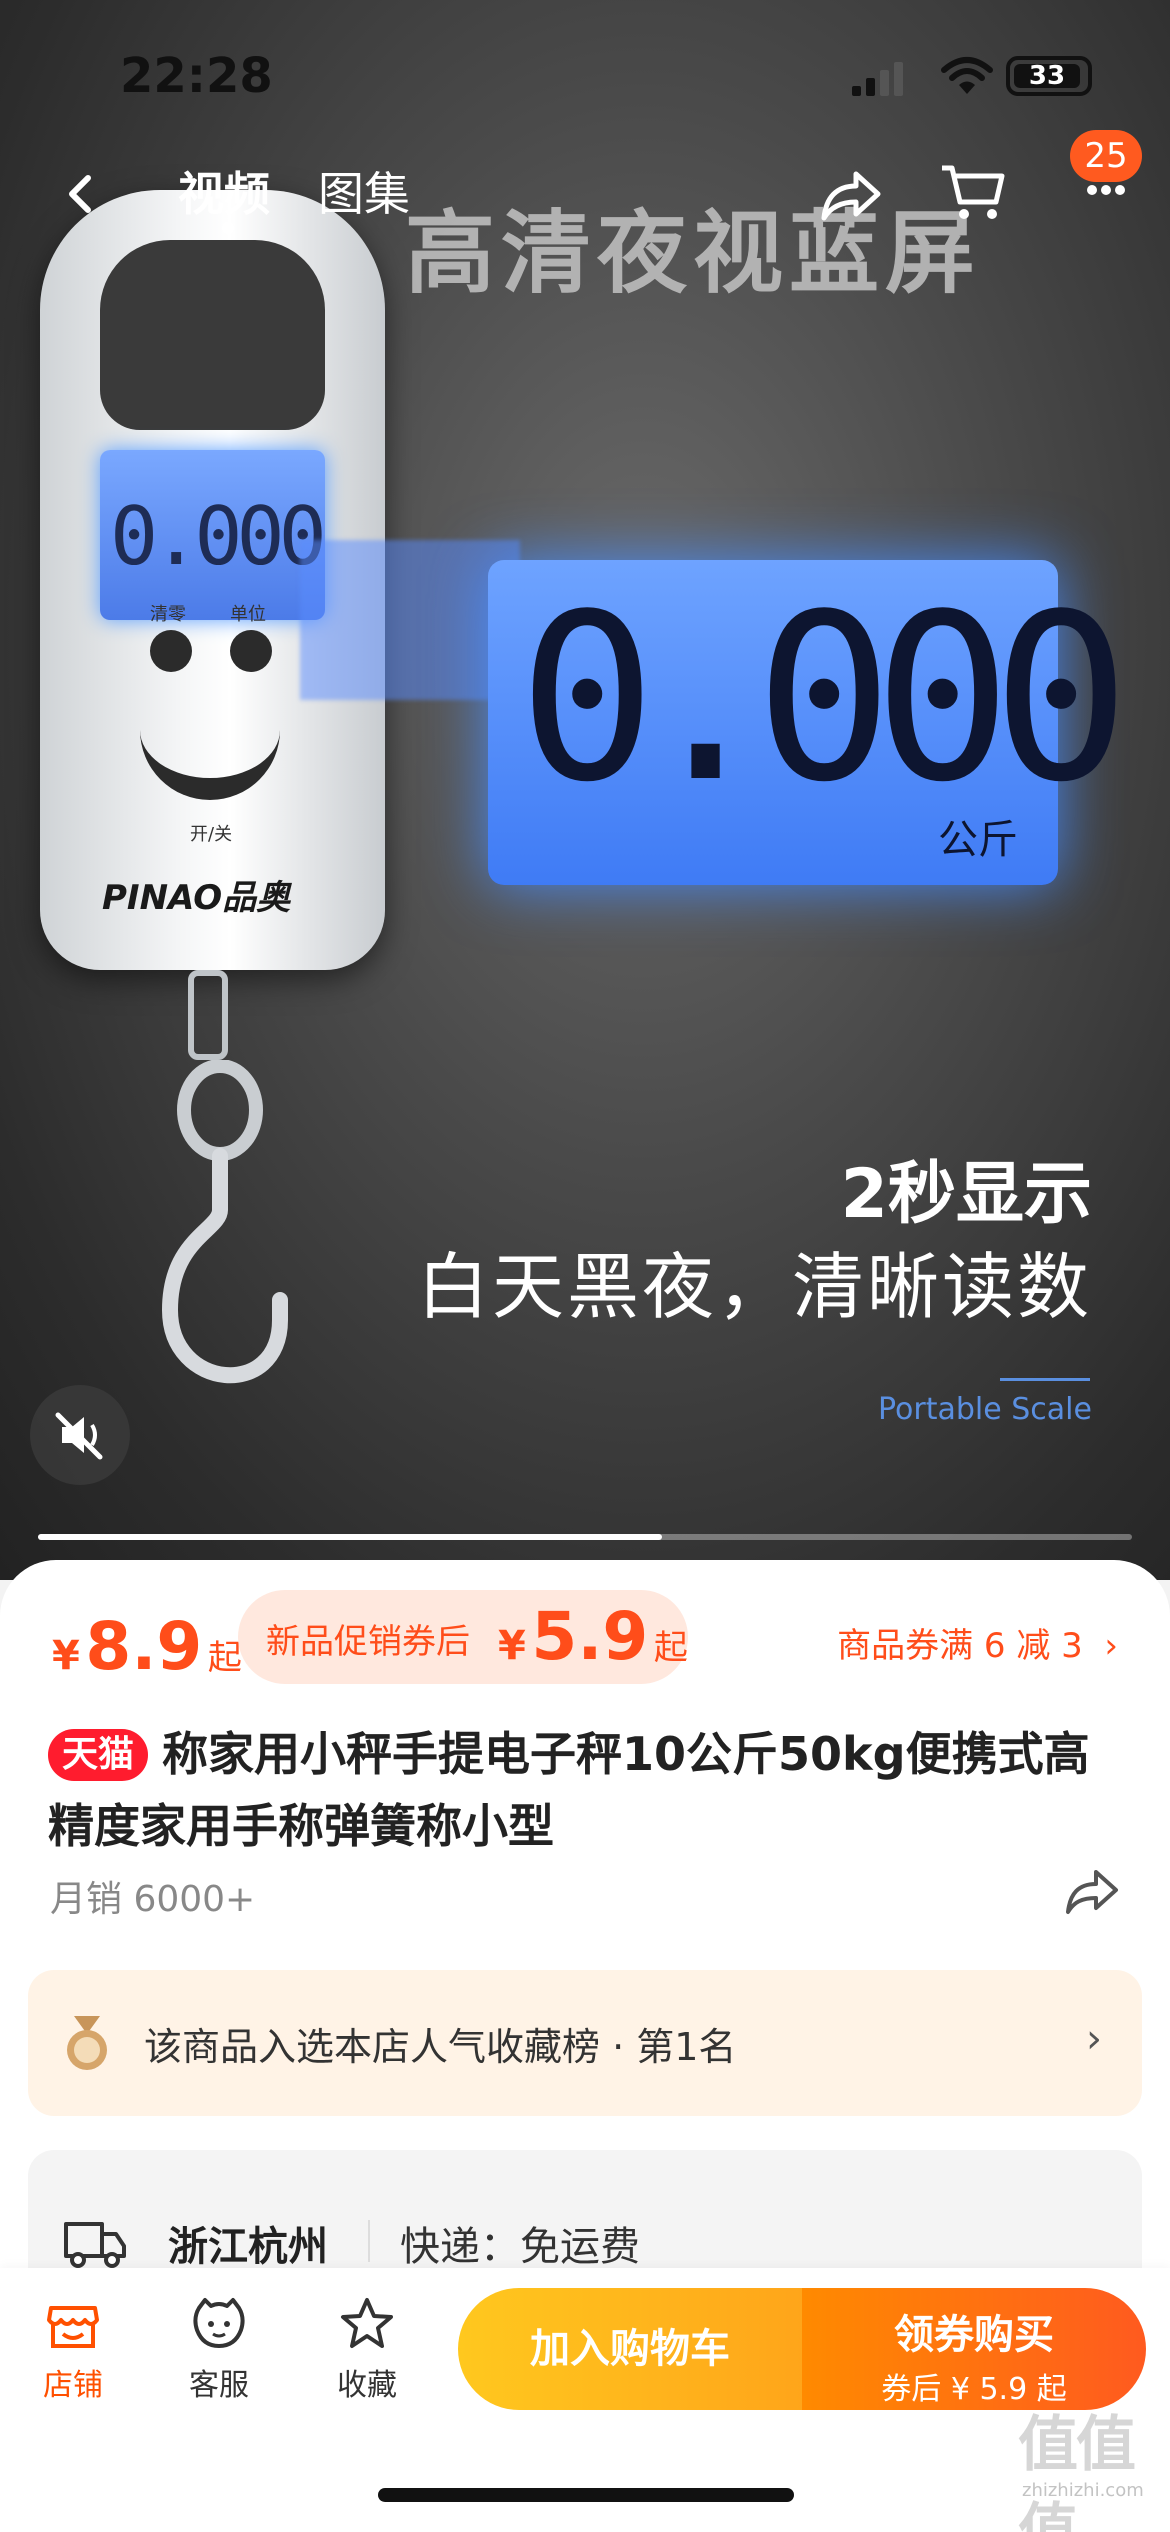 This screenshot has height=2532, width=1170. What do you see at coordinates (877, 79) in the screenshot?
I see `cellular-signal-icon` at bounding box center [877, 79].